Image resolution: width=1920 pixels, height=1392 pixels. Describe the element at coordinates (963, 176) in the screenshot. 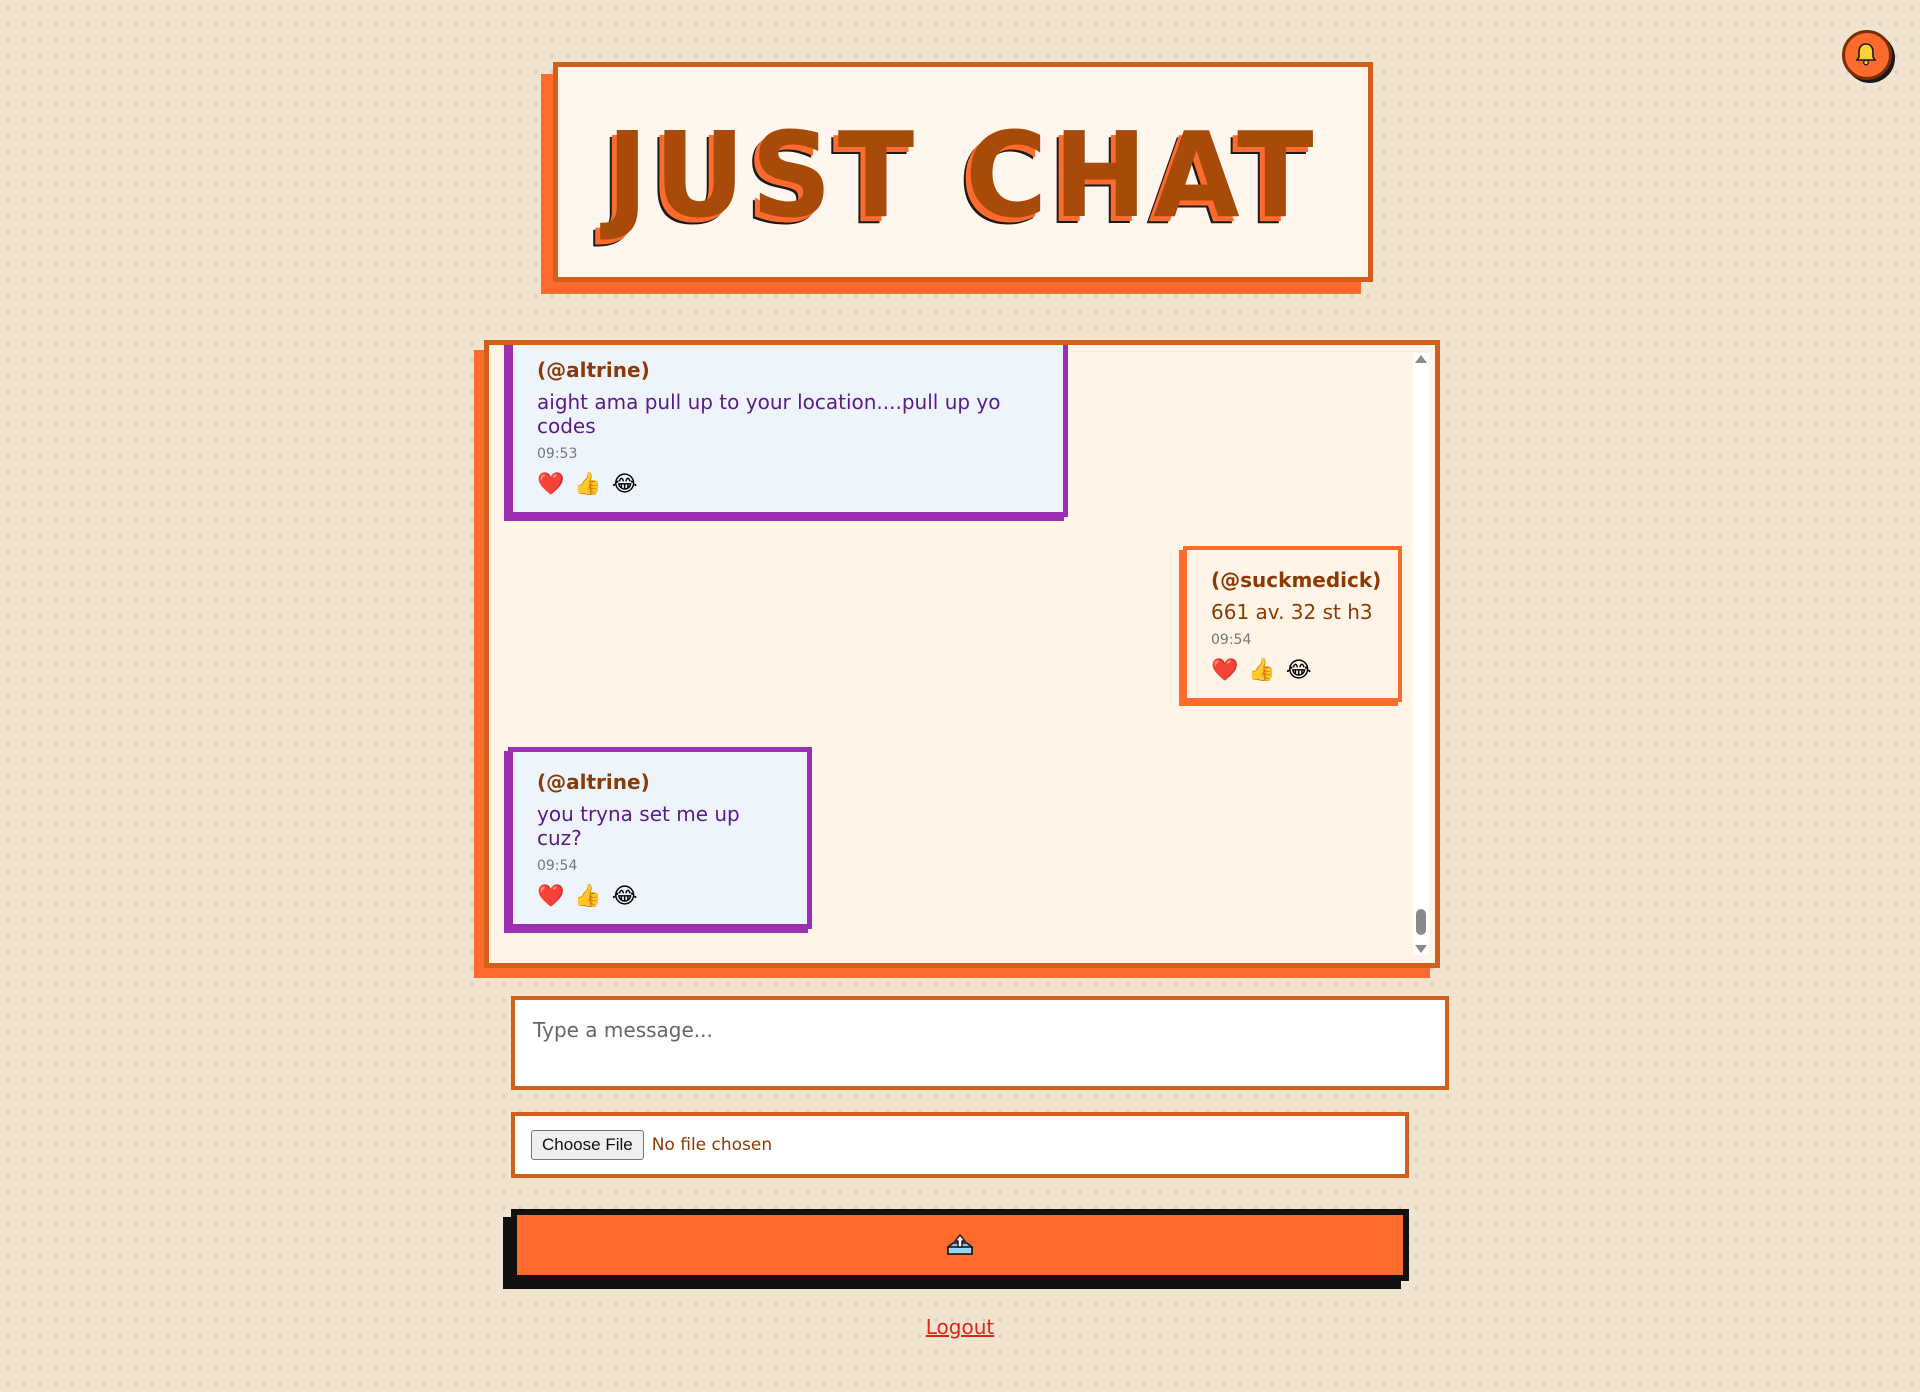

I see `app-title: JUST CHAT` at that location.